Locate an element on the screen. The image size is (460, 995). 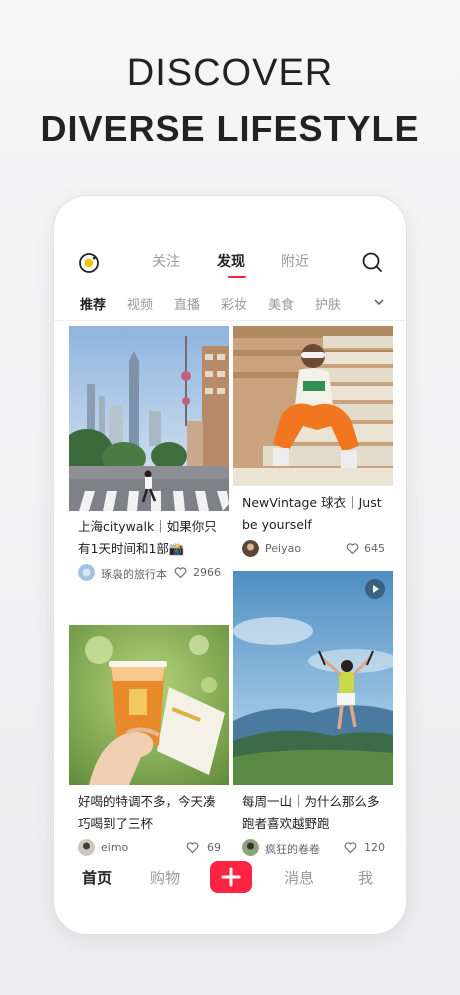
note-card: 每周一山｜为什么那么多跑者喜欢越野跑 疯狂的卷卷 120 is located at coordinates (313, 716).